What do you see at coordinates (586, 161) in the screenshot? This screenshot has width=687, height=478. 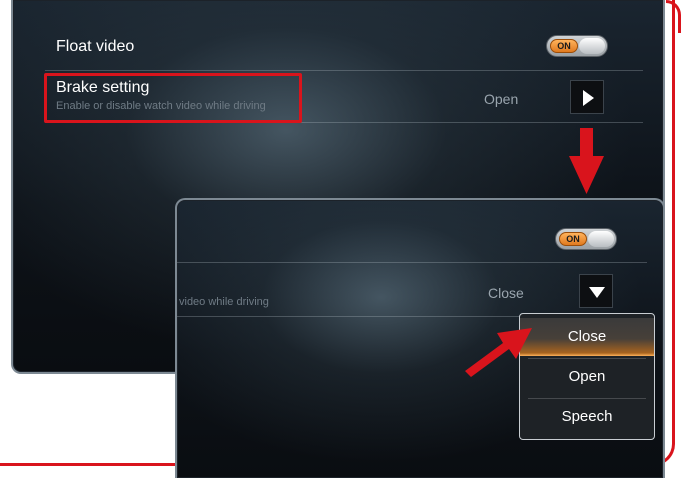 I see `down-arrow` at bounding box center [586, 161].